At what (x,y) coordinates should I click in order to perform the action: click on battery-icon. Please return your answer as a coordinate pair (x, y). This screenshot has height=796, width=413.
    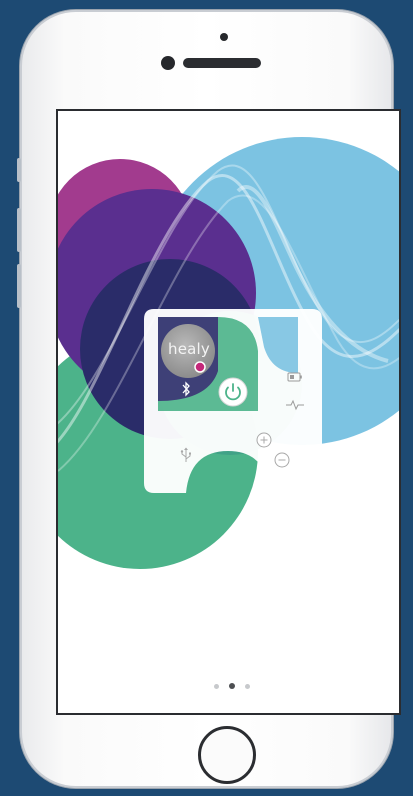
    Looking at the image, I should click on (295, 377).